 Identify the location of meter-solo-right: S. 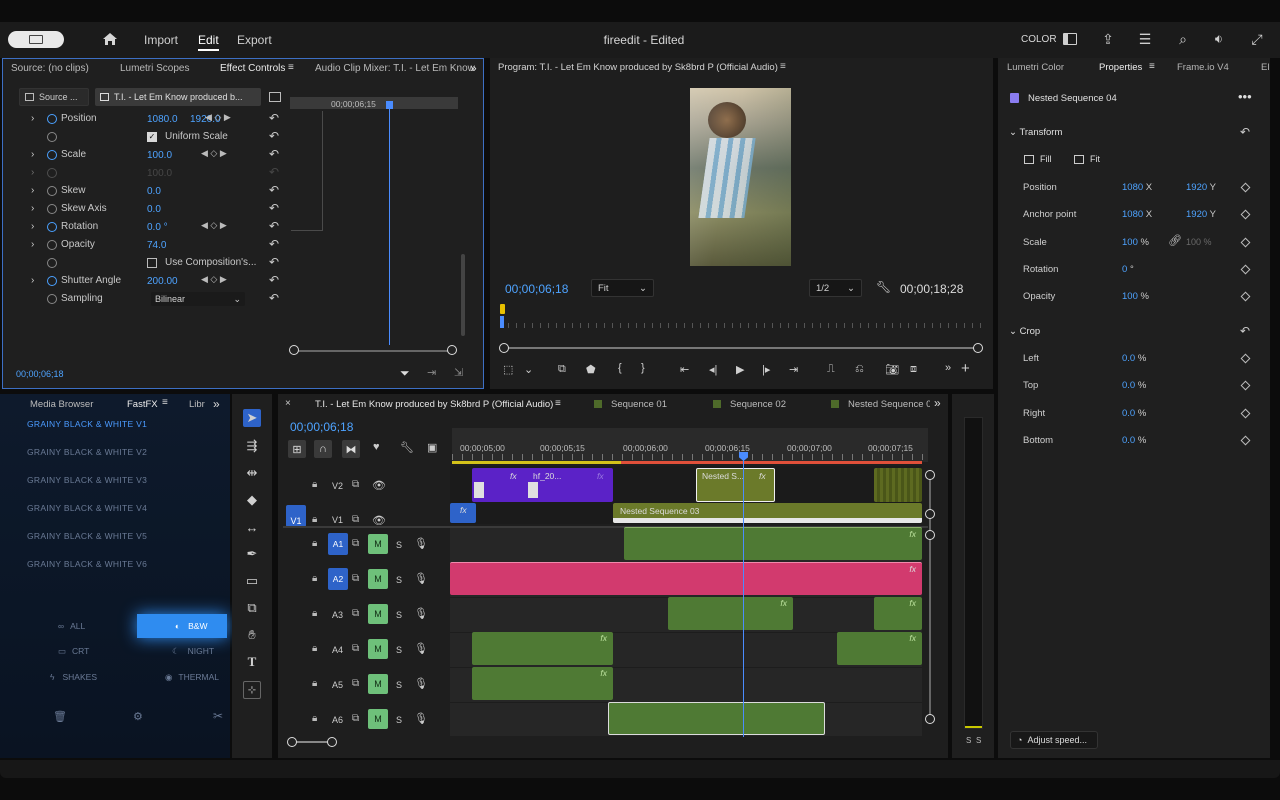
(978, 740).